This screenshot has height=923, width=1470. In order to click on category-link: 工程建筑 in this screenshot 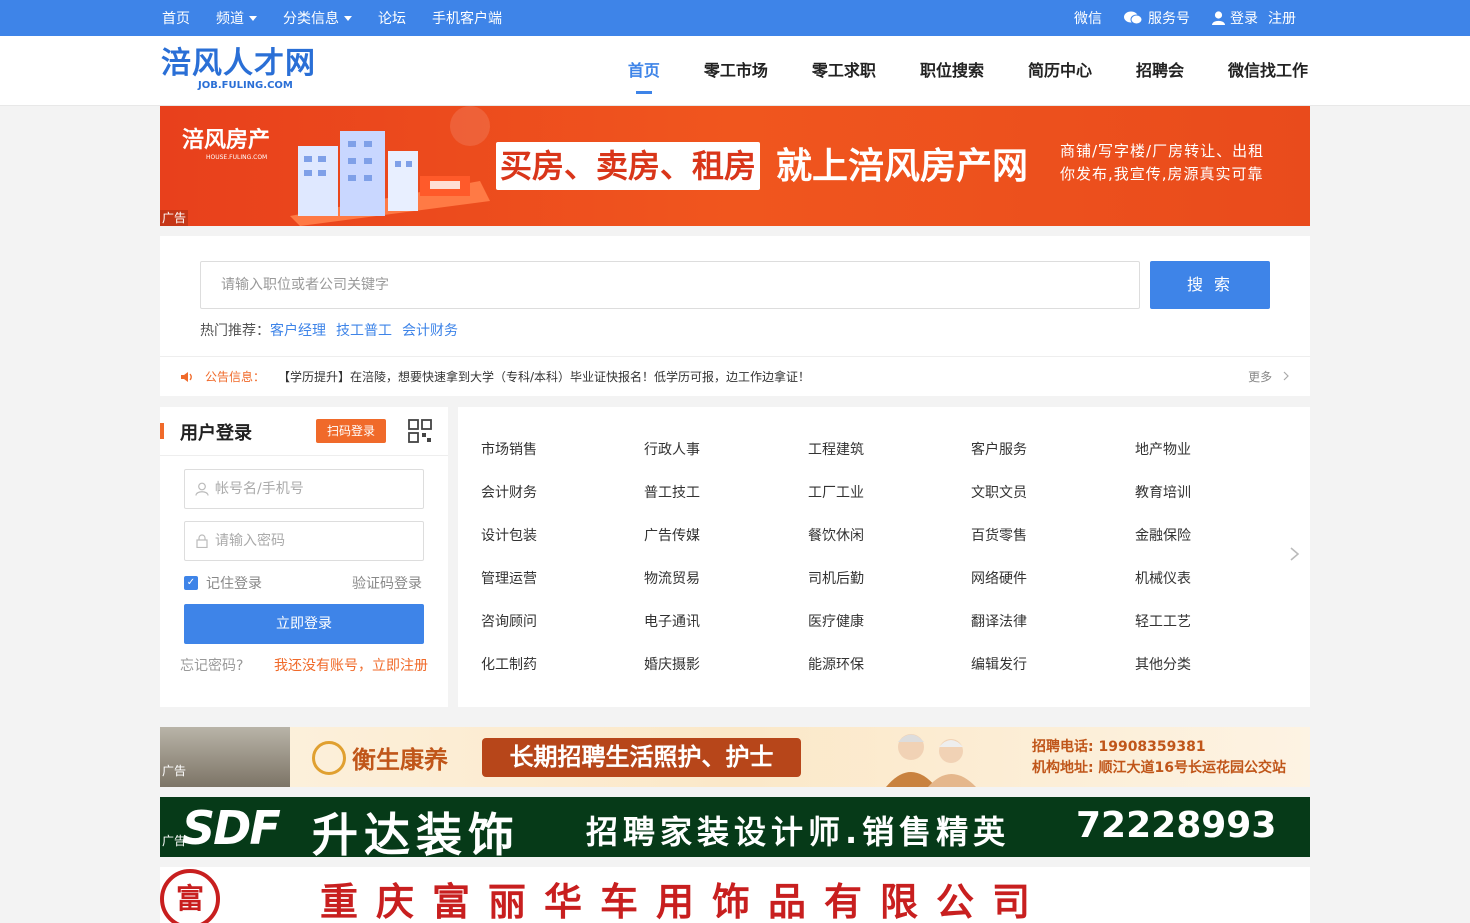, I will do `click(836, 449)`.